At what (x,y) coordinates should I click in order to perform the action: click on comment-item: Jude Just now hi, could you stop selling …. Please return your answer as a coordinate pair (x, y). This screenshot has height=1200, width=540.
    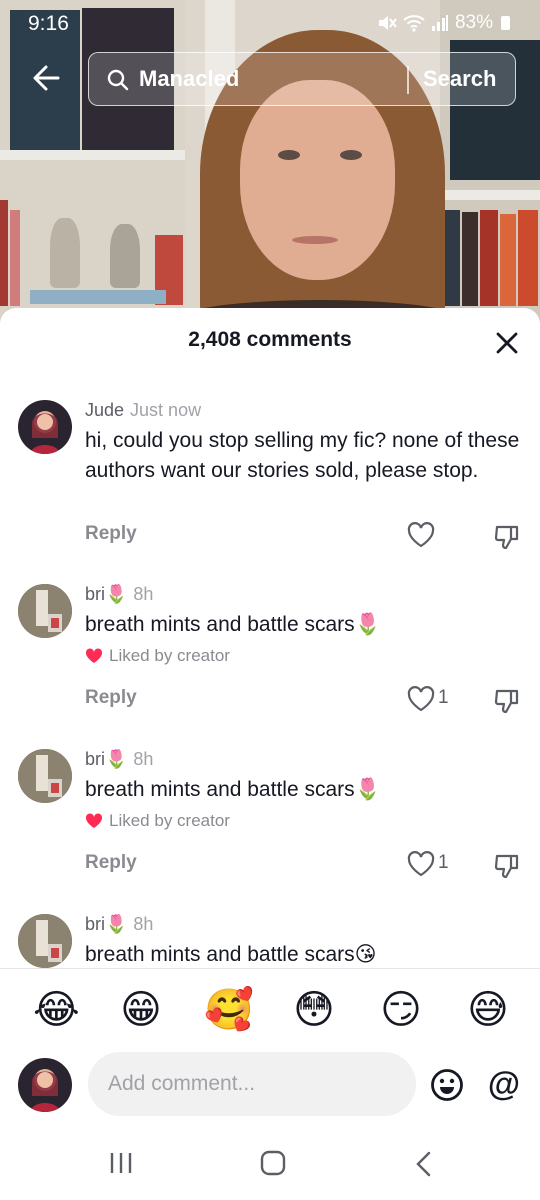
    Looking at the image, I should click on (270, 475).